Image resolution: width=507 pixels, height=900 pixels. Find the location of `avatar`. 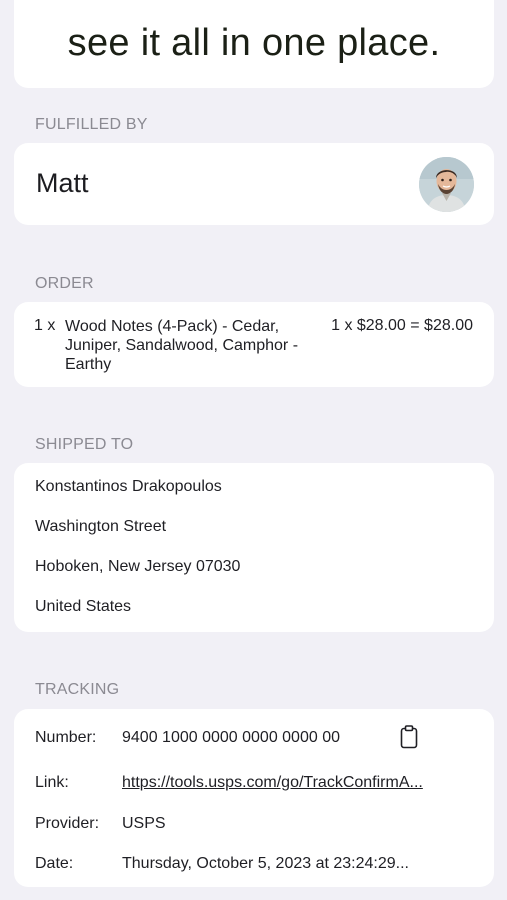

avatar is located at coordinates (446, 184).